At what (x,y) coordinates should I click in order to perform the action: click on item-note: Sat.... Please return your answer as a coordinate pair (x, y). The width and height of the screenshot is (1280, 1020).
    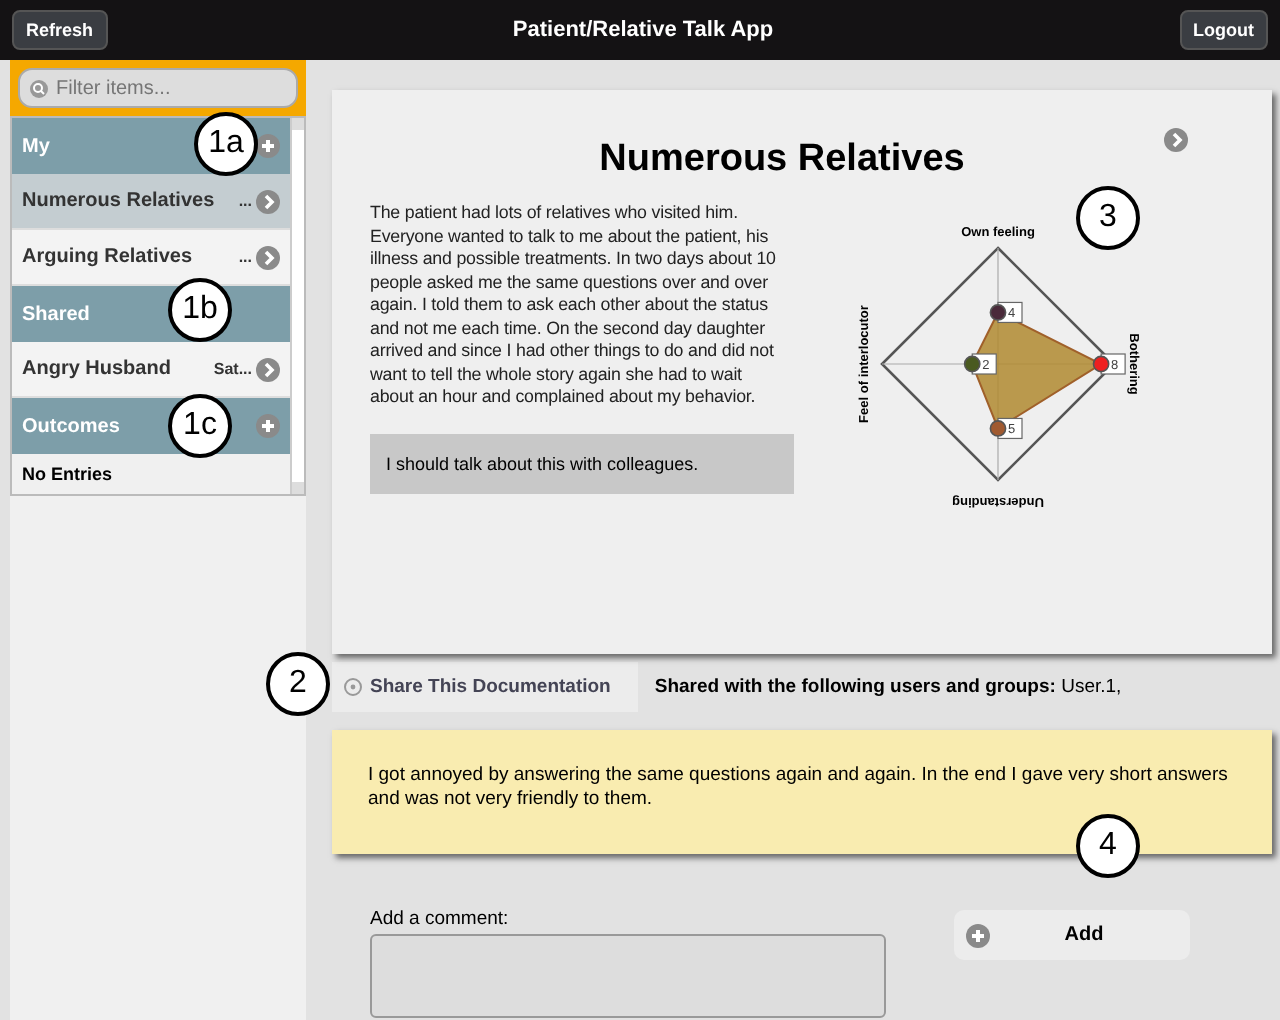
    Looking at the image, I should click on (232, 369).